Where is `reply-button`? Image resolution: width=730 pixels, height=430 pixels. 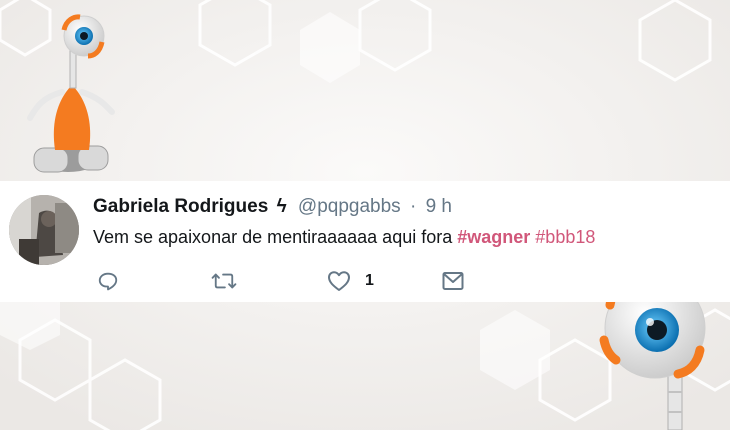
reply-button is located at coordinates (108, 281).